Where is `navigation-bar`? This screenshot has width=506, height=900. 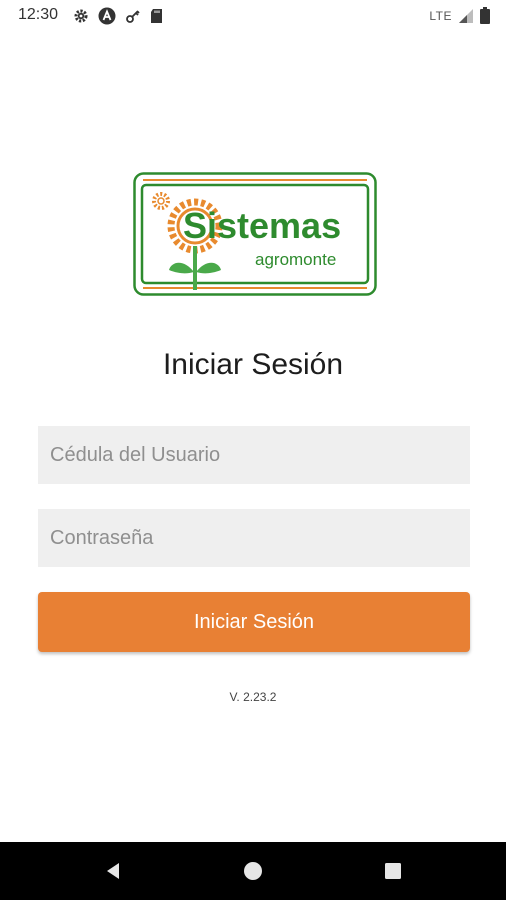
navigation-bar is located at coordinates (253, 871).